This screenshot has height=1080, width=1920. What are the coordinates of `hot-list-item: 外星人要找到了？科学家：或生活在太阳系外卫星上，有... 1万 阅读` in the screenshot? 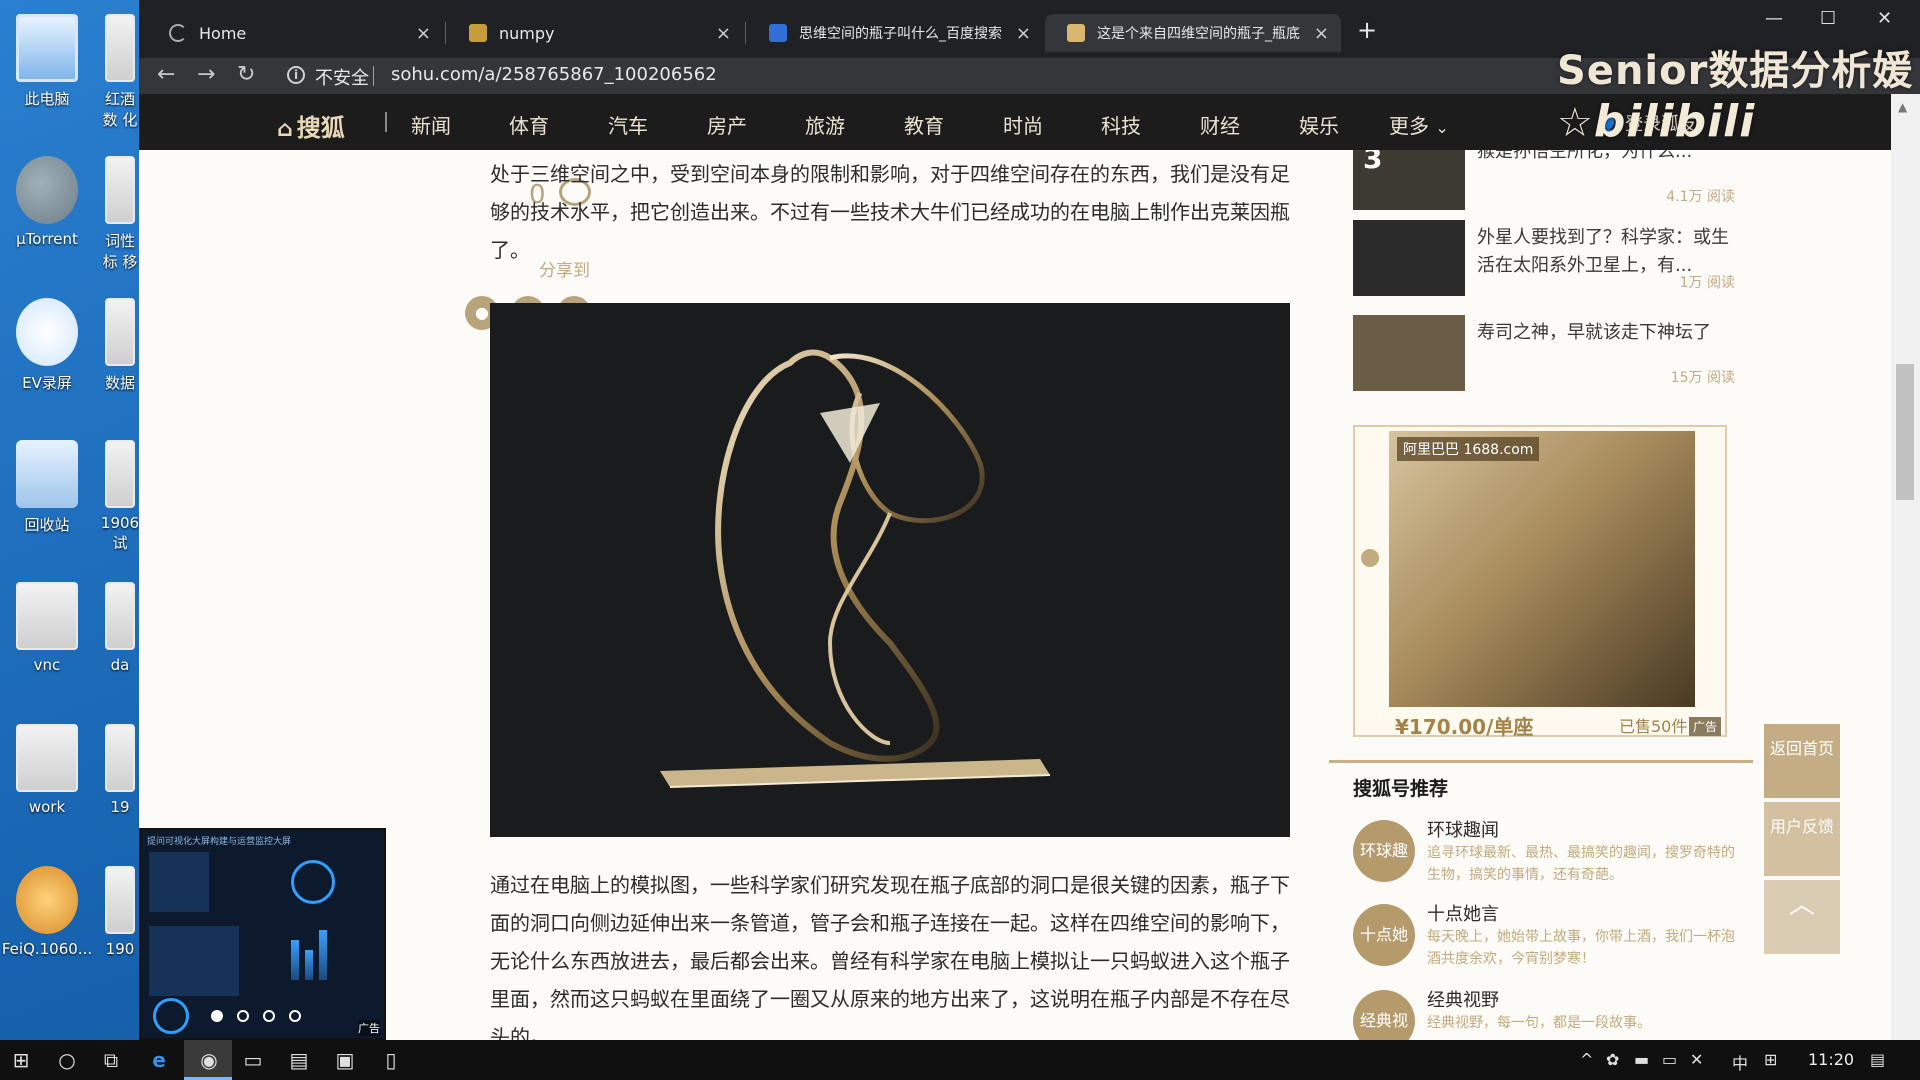 It's located at (1553, 259).